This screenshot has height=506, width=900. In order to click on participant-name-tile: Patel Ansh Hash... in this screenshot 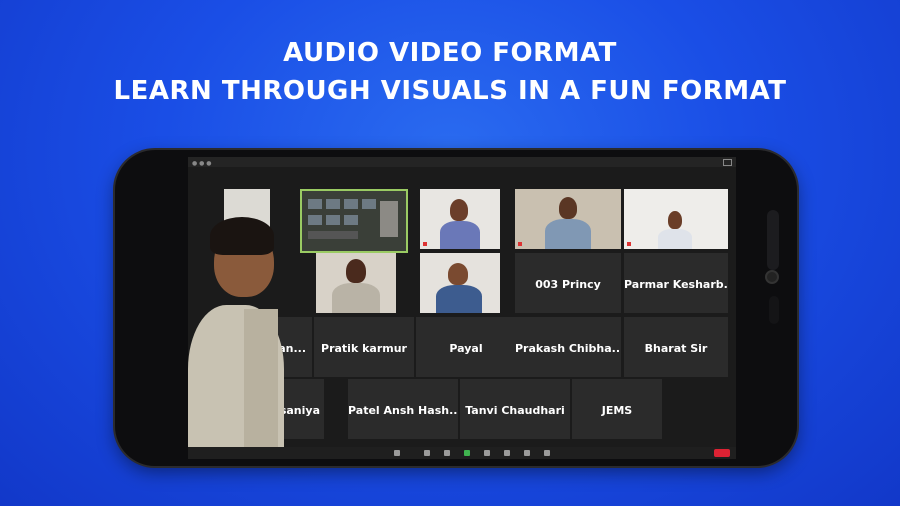, I will do `click(403, 409)`.